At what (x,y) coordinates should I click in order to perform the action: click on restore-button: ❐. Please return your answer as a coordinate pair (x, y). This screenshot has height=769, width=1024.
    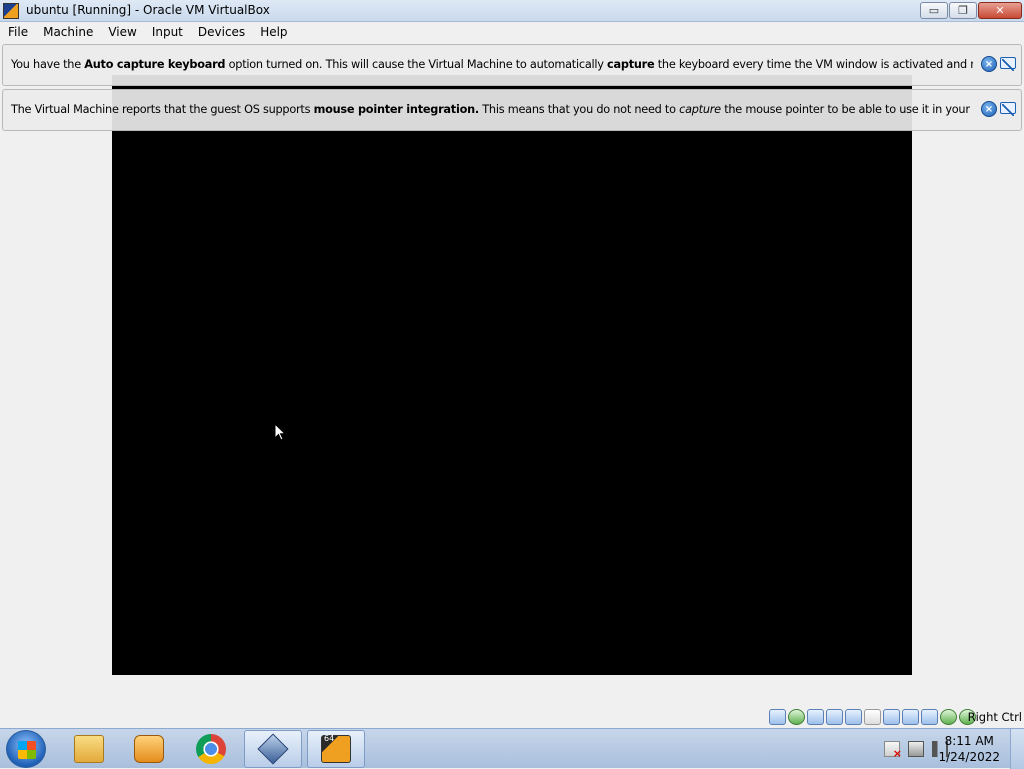
    Looking at the image, I should click on (963, 10).